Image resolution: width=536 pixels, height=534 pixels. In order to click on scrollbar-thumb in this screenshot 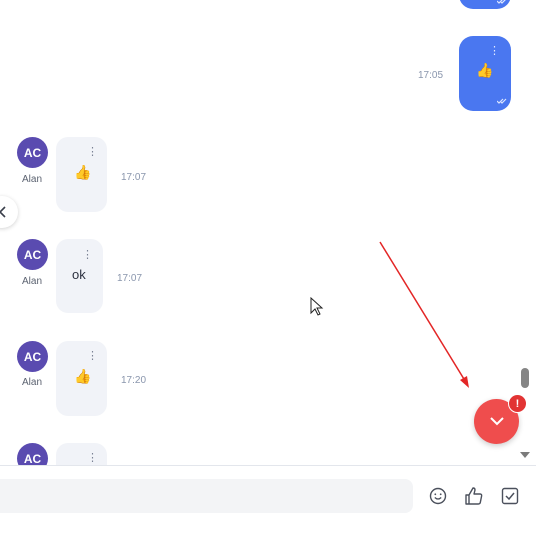, I will do `click(525, 378)`.